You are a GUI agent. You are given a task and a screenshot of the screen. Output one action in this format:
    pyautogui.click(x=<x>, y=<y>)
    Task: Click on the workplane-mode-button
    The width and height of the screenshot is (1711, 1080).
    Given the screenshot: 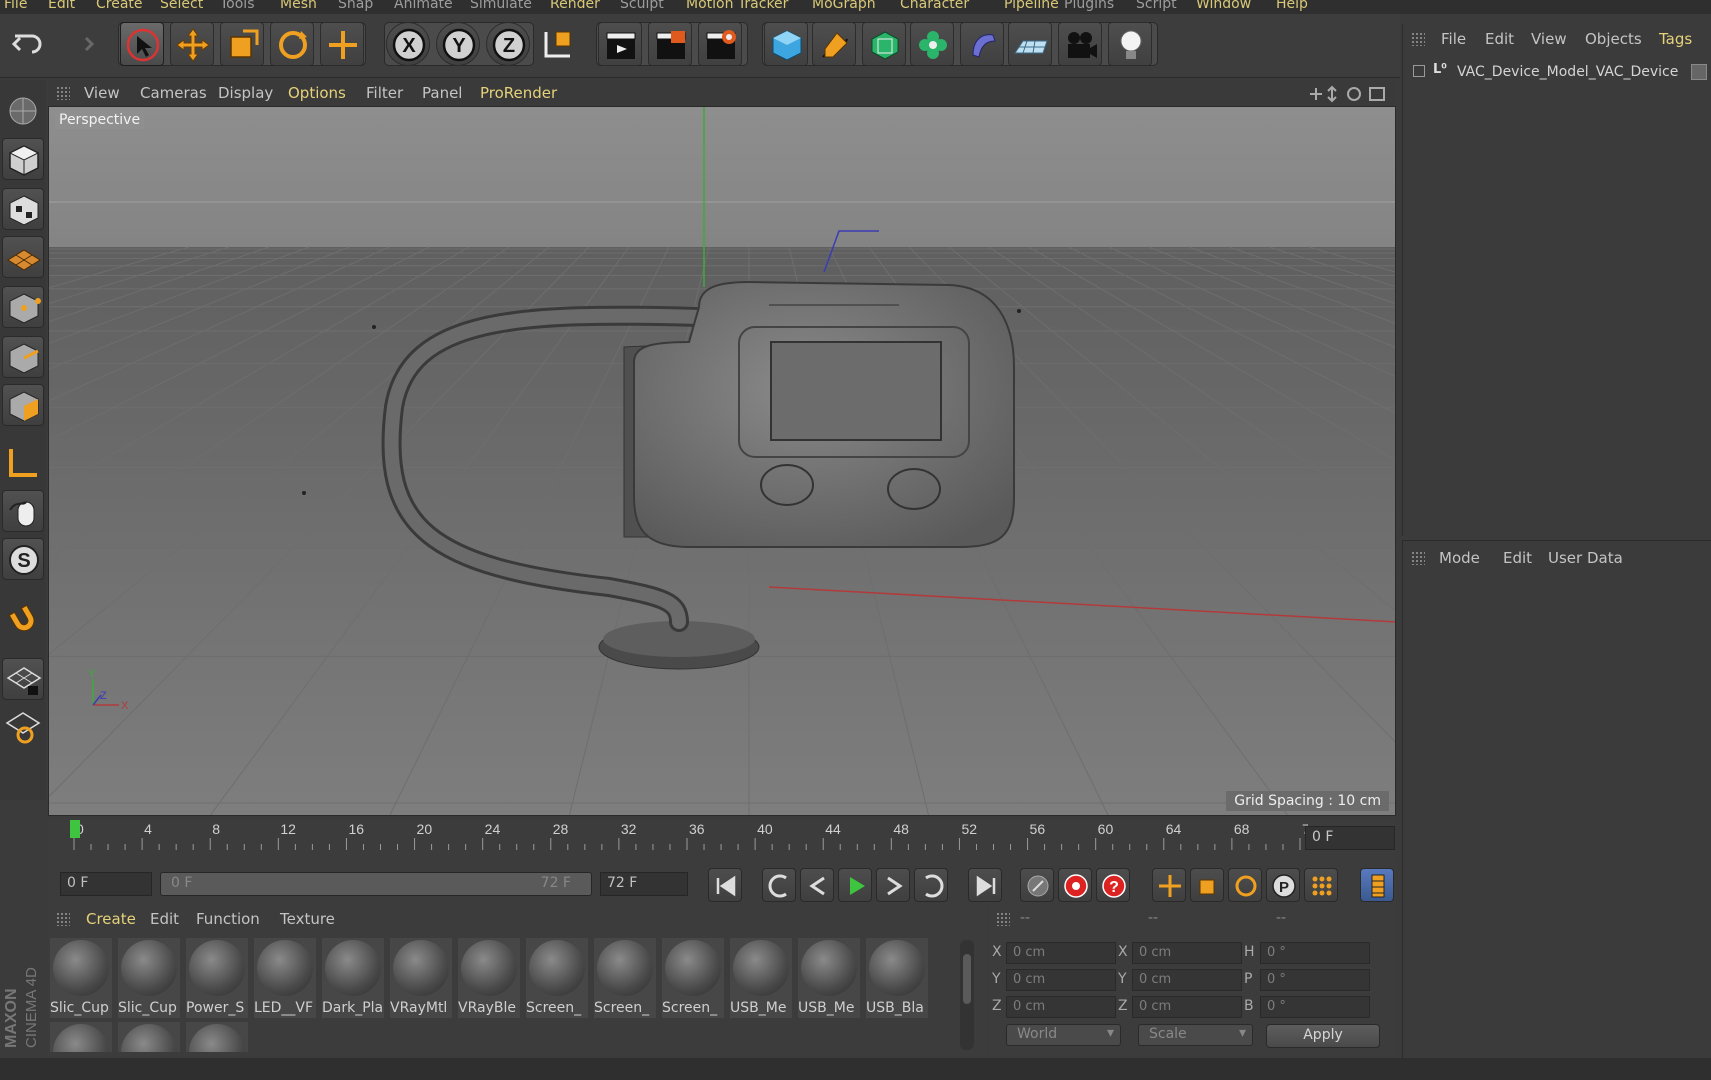 What is the action you would take?
    pyautogui.click(x=23, y=257)
    